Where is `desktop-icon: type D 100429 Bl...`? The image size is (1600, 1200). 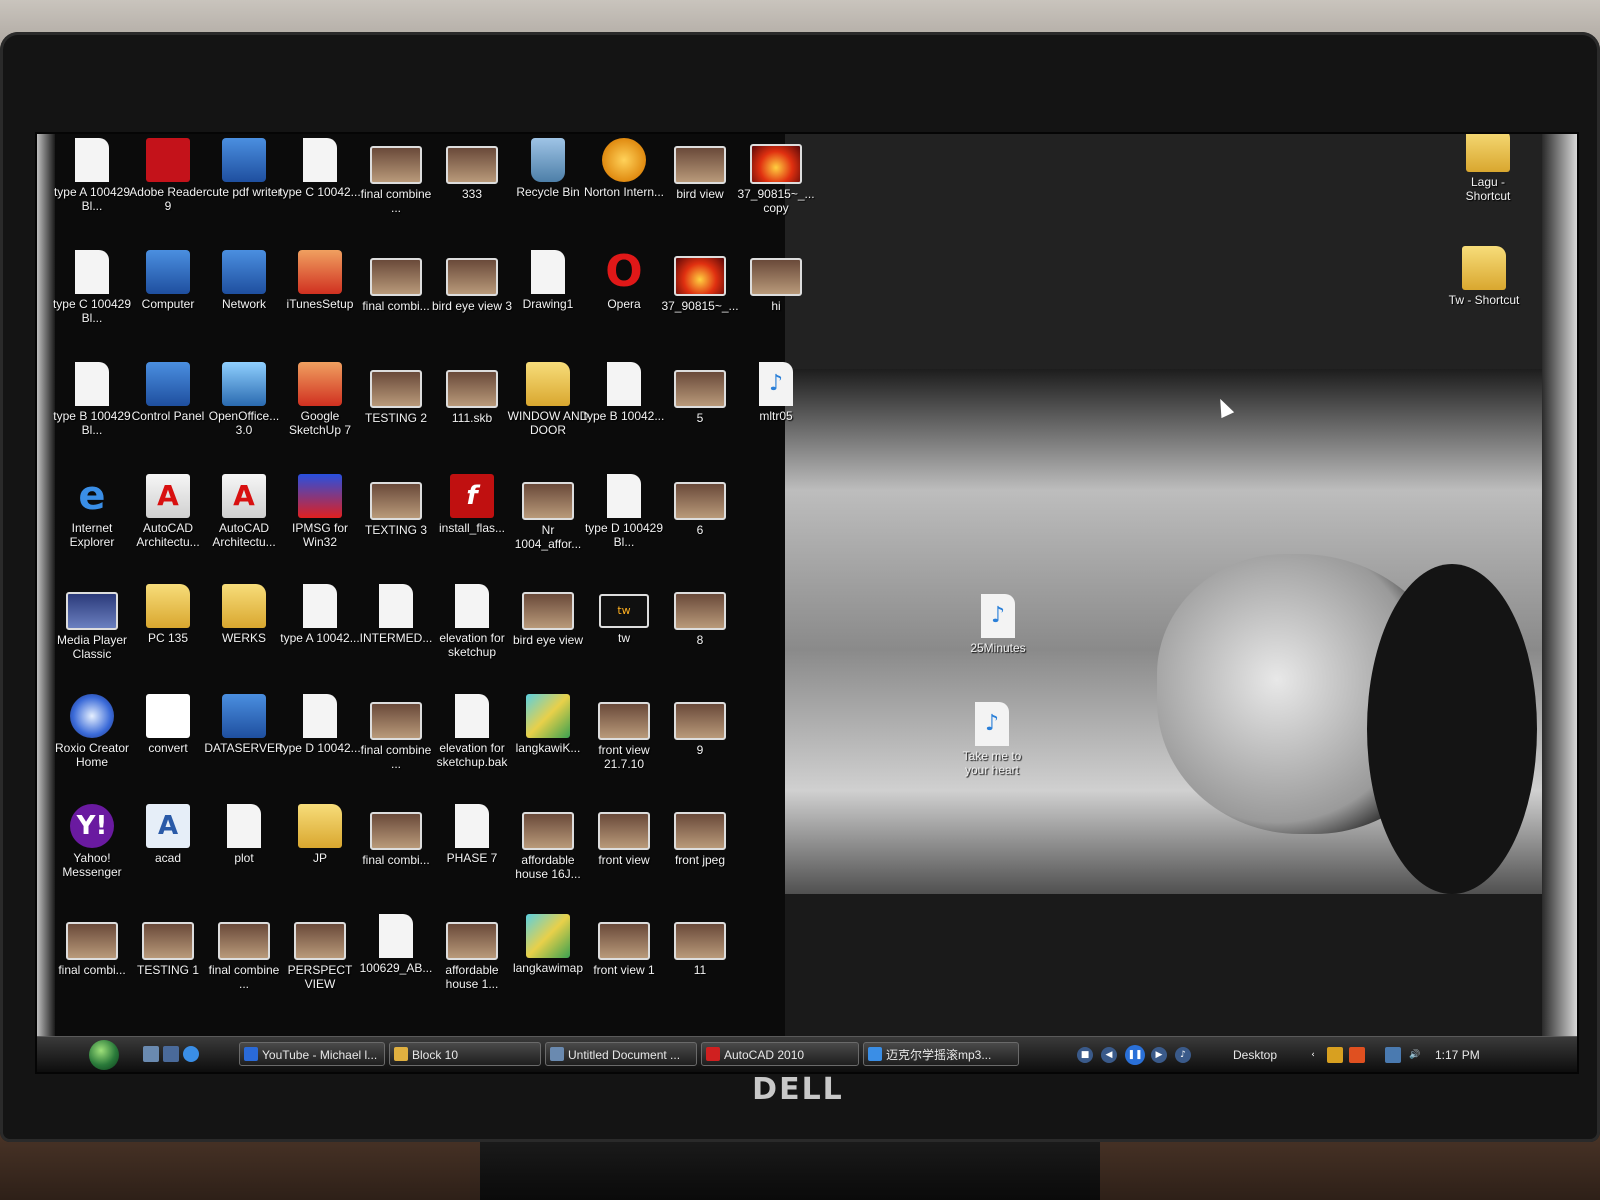
desktop-icon: type D 100429 Bl... is located at coordinates (624, 511).